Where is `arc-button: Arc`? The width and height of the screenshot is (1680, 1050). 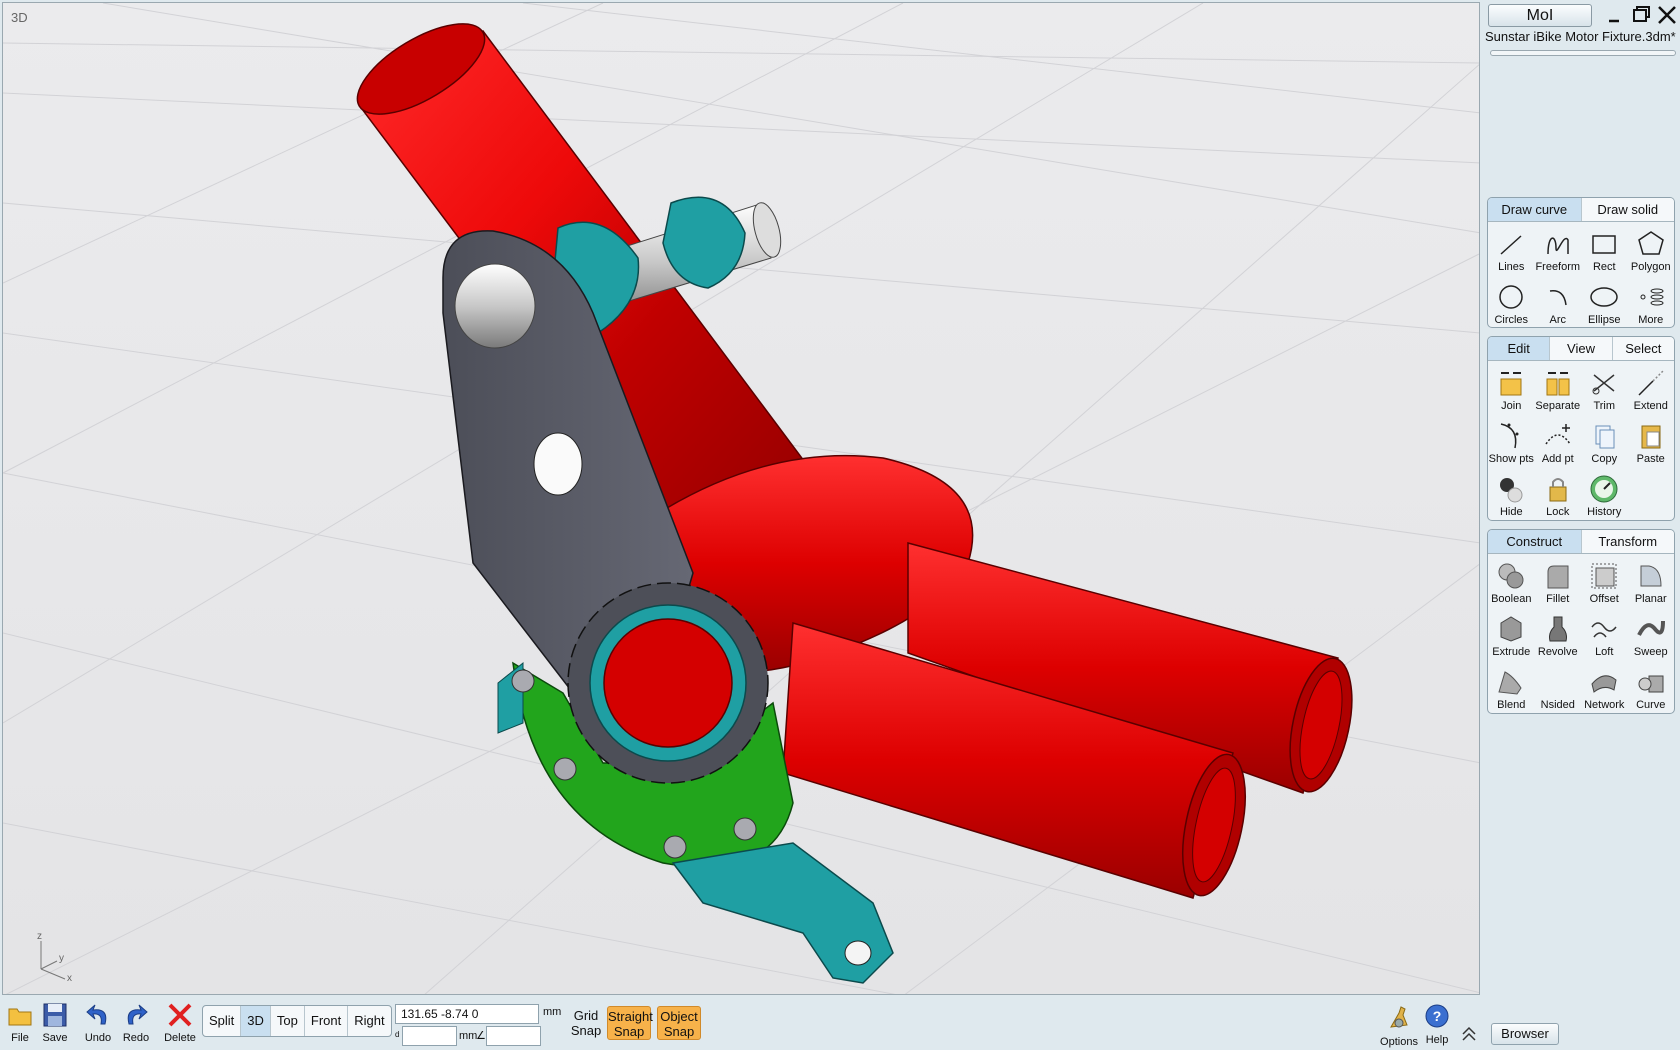
arc-button: Arc is located at coordinates (1558, 303).